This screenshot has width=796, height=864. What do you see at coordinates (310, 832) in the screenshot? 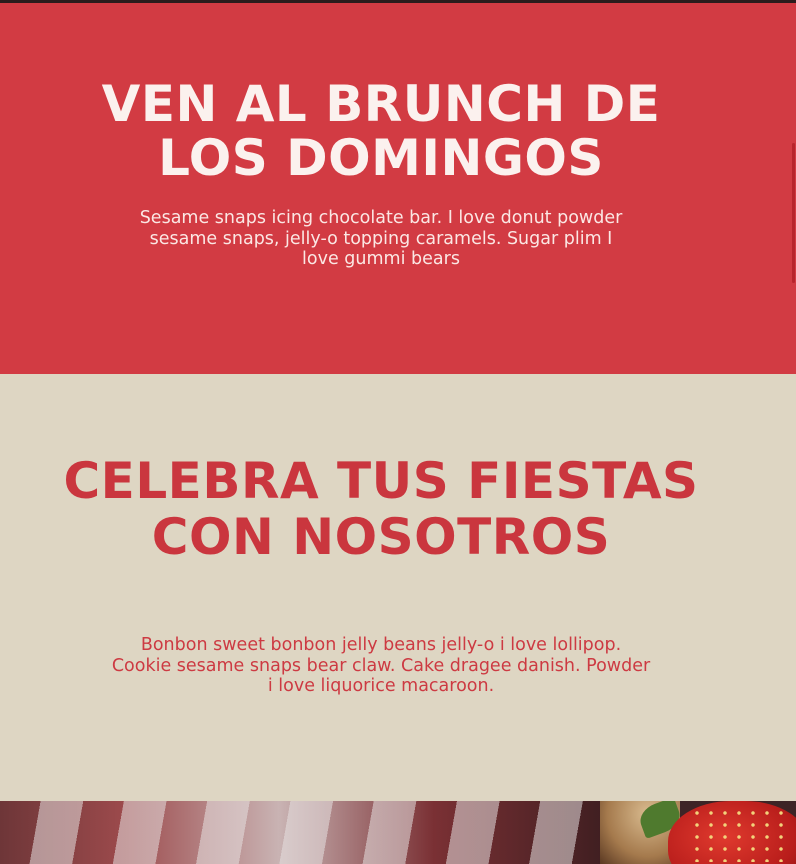
I see `tablecloth-image` at bounding box center [310, 832].